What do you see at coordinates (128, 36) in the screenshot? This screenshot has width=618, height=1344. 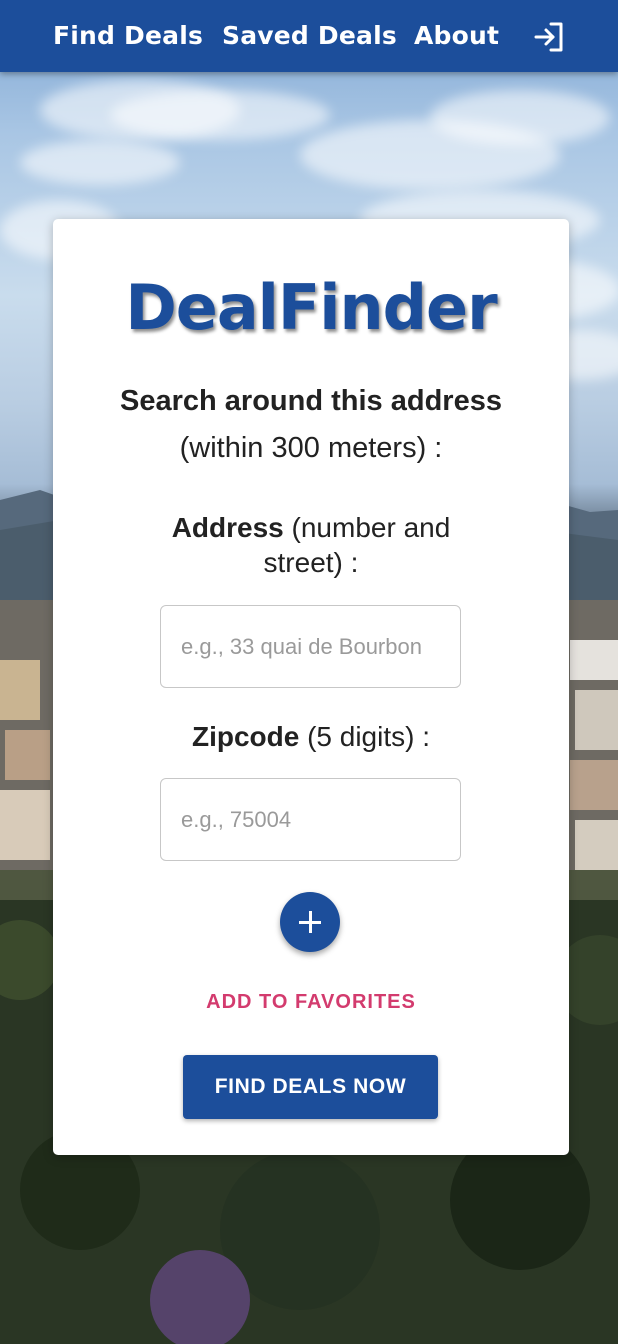 I see `nav-find-deals: Find Deals` at bounding box center [128, 36].